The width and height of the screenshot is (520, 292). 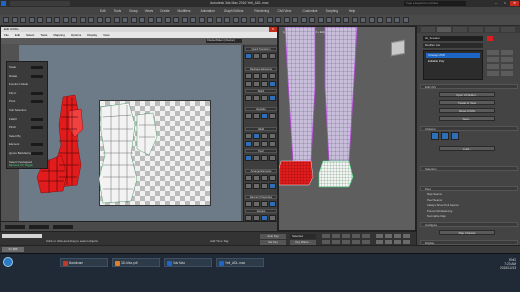 What do you see at coordinates (37, 76) in the screenshot?
I see `side-panel-field` at bounding box center [37, 76].